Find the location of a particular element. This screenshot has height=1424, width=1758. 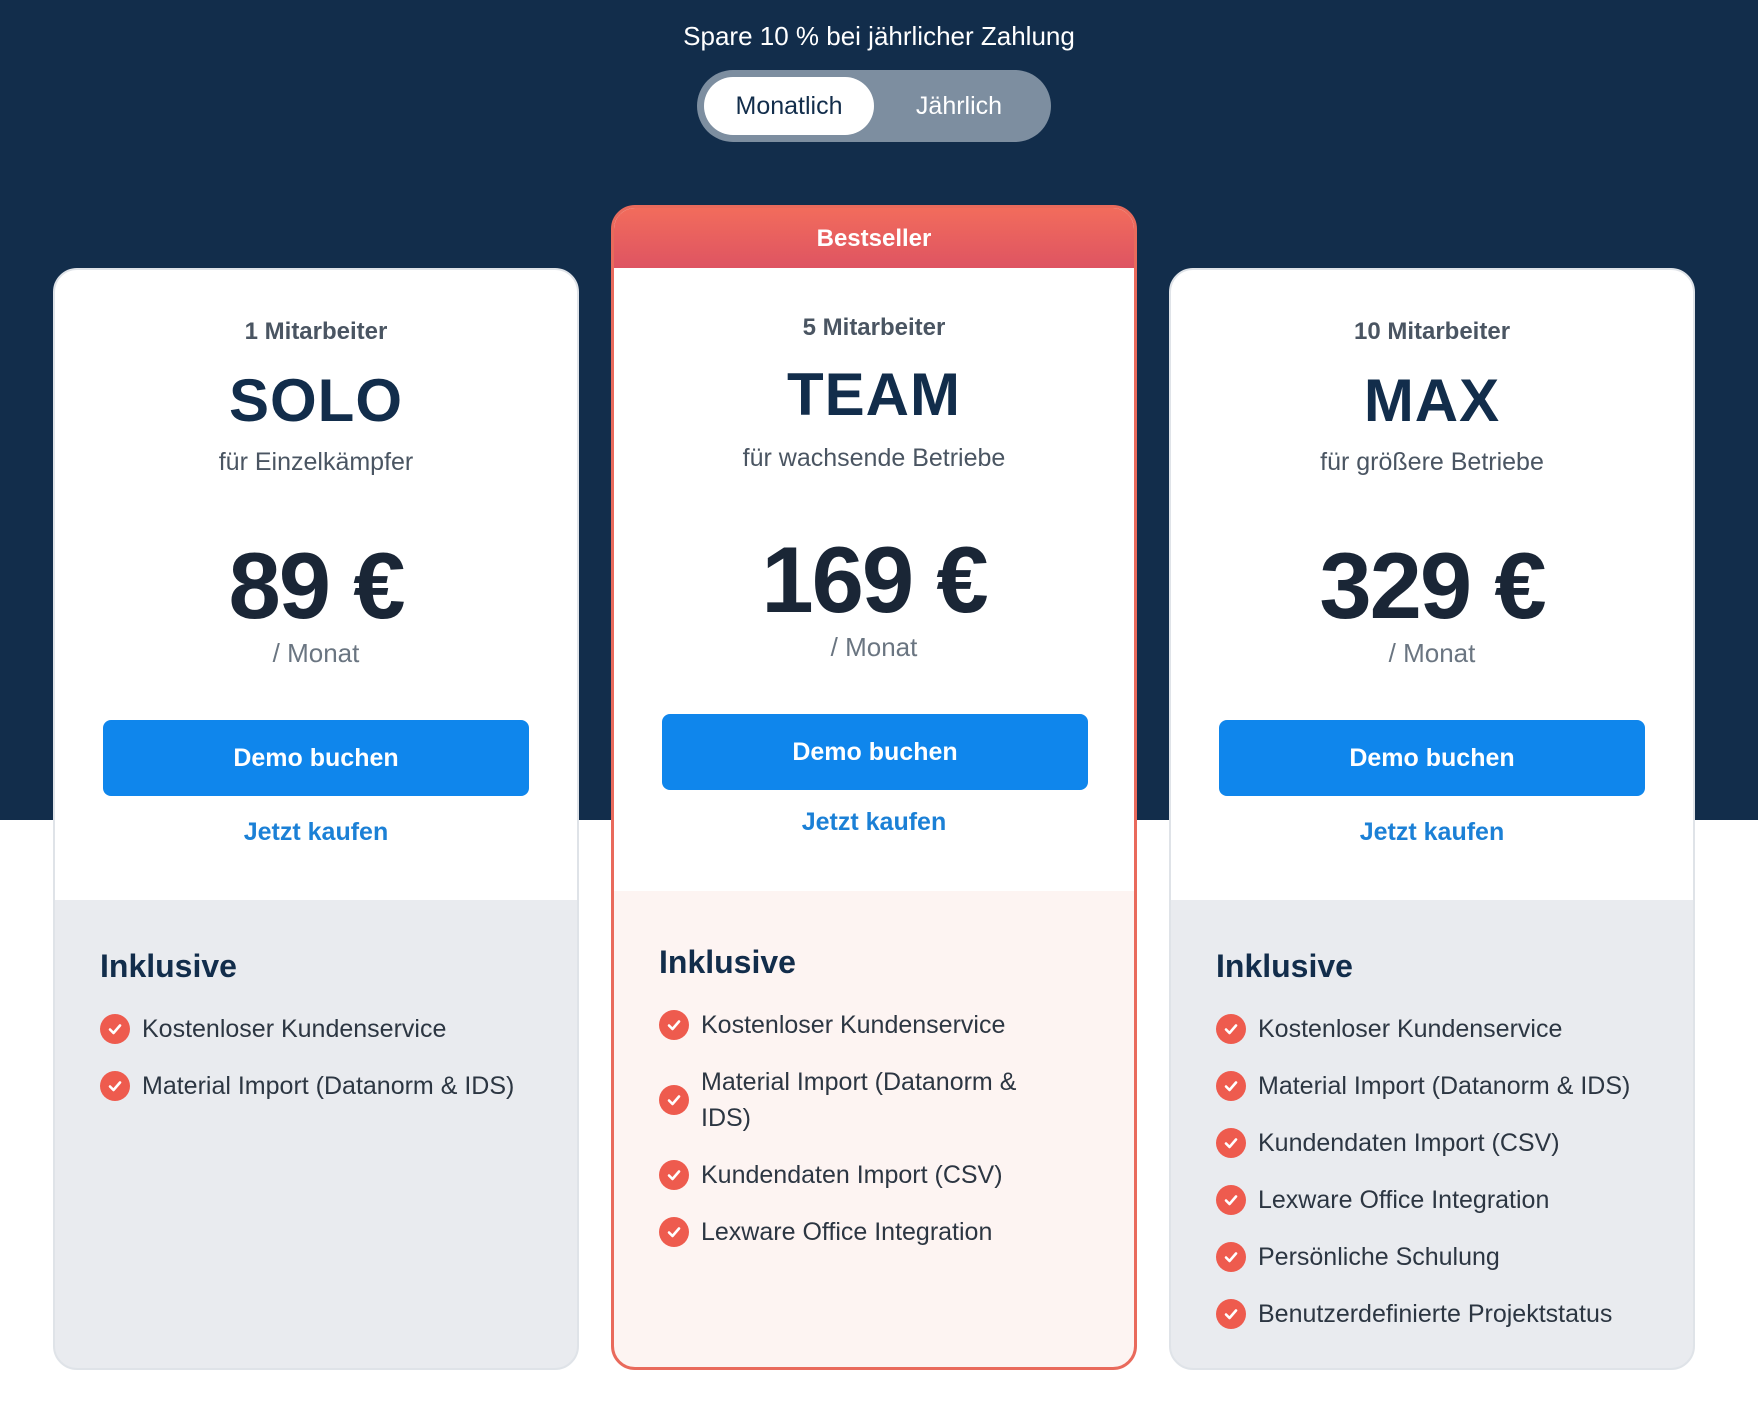

feature-item: Persönliche Schulung is located at coordinates (1439, 1257).